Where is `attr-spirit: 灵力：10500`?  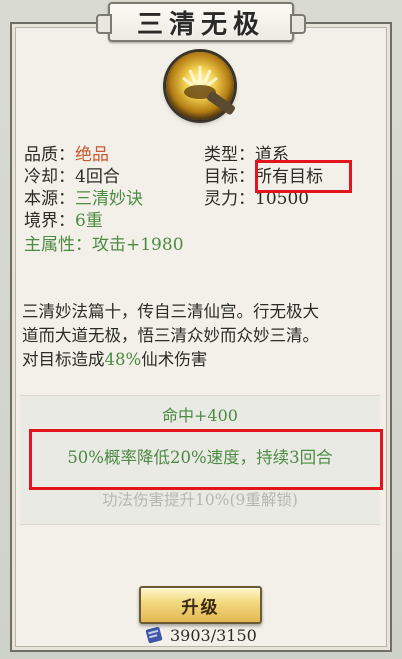
attr-spirit: 灵力：10500 is located at coordinates (256, 199).